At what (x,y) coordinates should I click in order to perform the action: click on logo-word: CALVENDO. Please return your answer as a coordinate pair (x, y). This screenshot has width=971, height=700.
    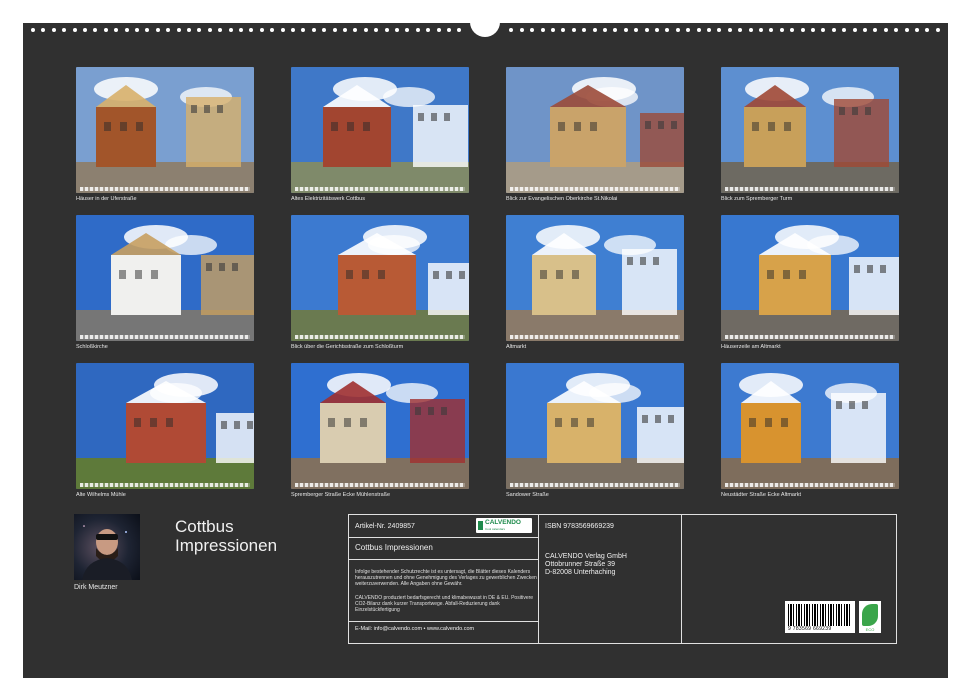
    Looking at the image, I should click on (503, 522).